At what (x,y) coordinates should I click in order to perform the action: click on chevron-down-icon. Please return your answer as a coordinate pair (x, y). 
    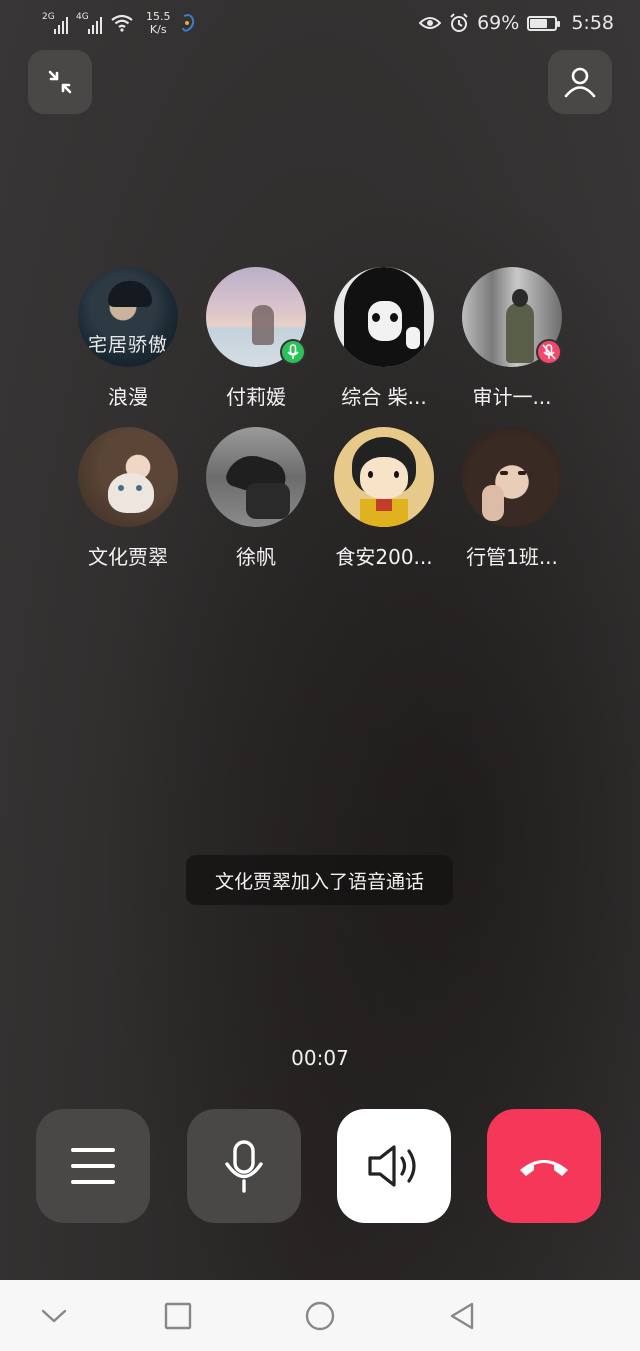
    Looking at the image, I should click on (54, 1316).